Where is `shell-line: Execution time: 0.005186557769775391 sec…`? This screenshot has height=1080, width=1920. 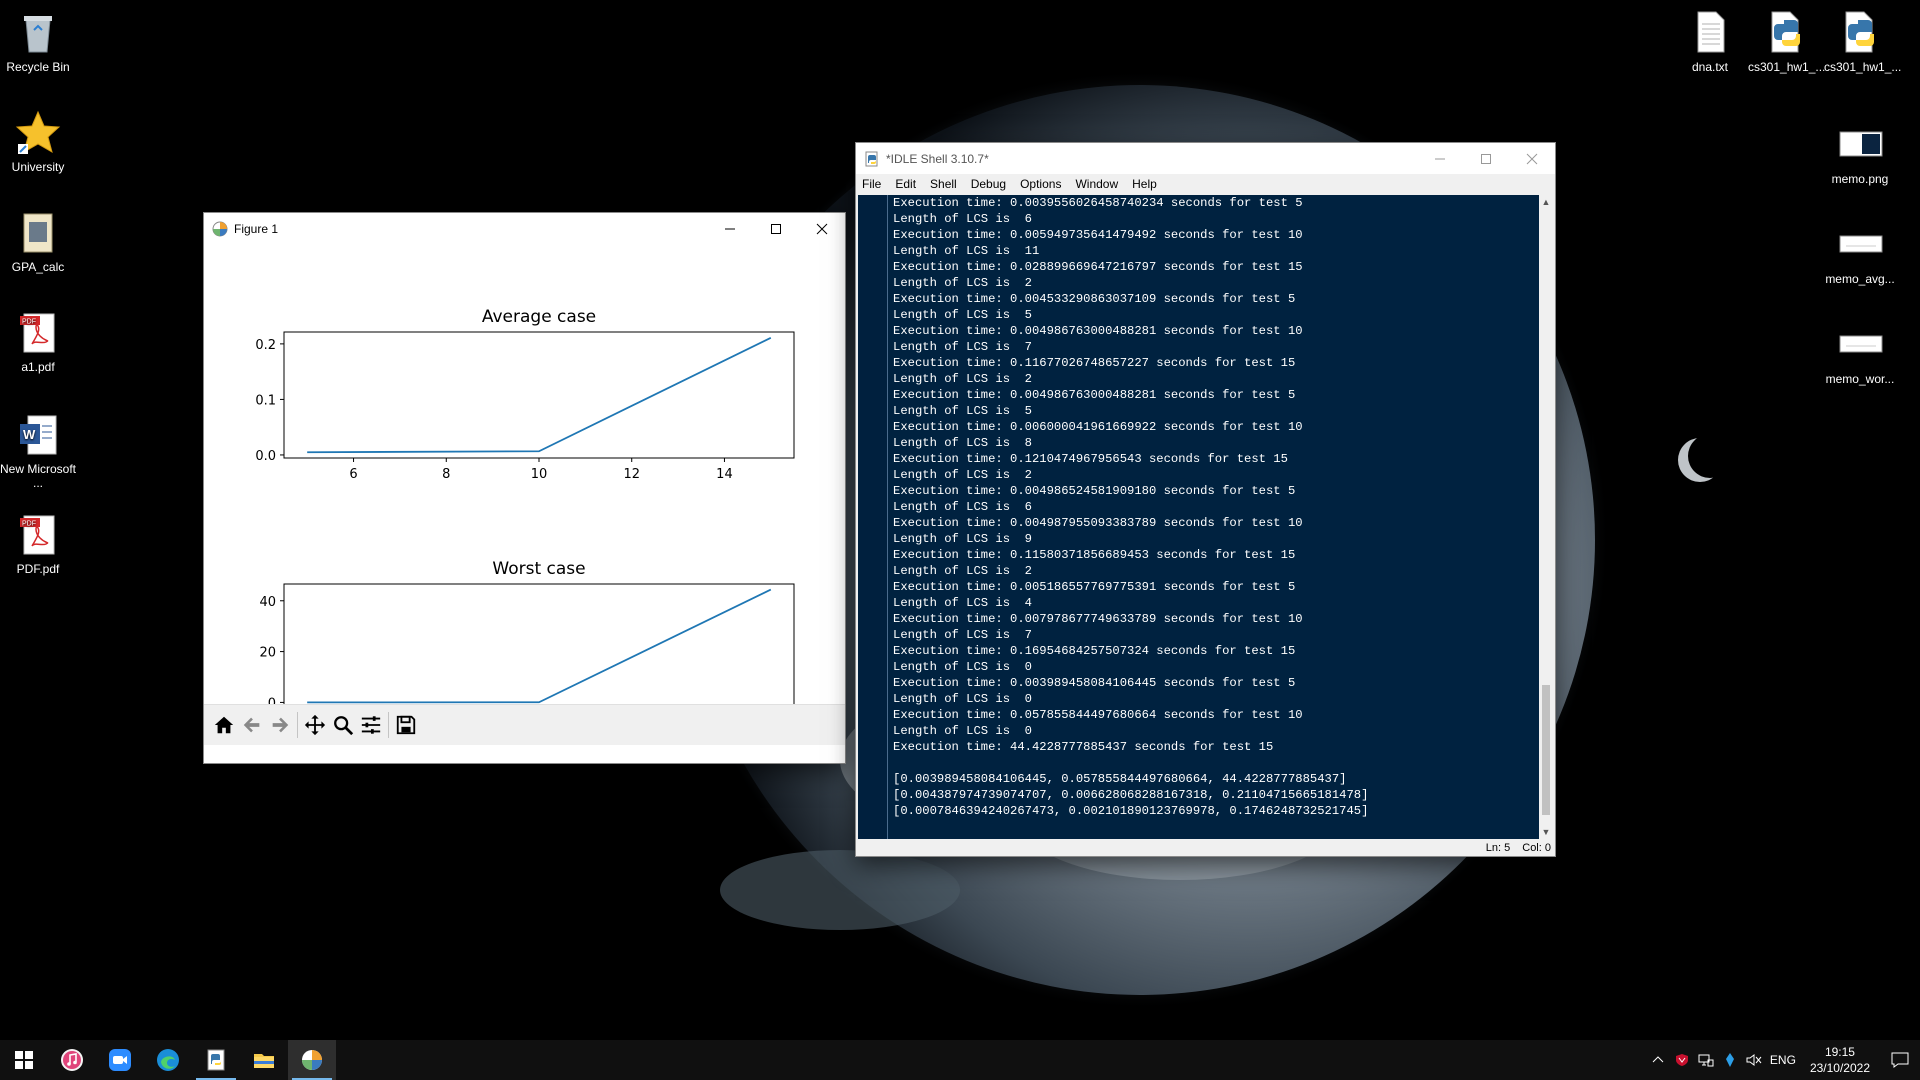 shell-line: Execution time: 0.005186557769775391 sec… is located at coordinates (1094, 587).